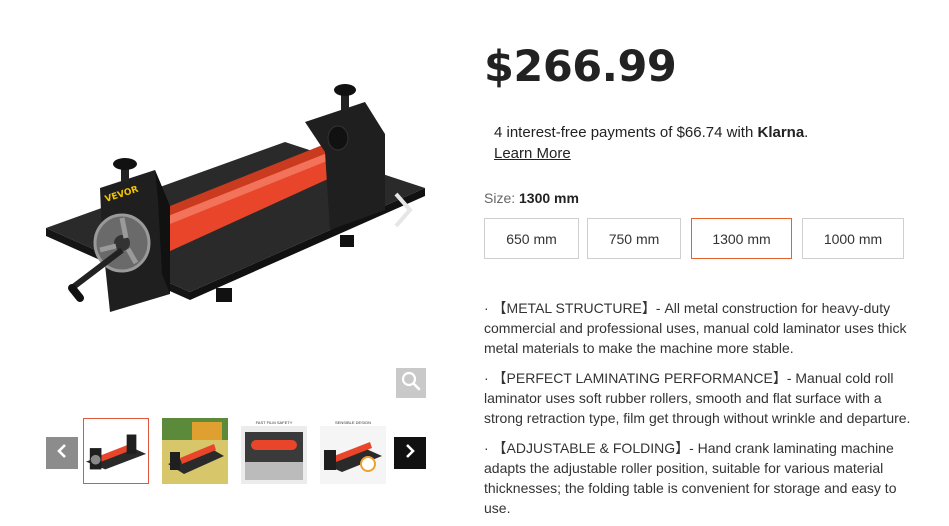 The width and height of the screenshot is (949, 526). What do you see at coordinates (634, 238) in the screenshot?
I see `size-option-750: 750 mm` at bounding box center [634, 238].